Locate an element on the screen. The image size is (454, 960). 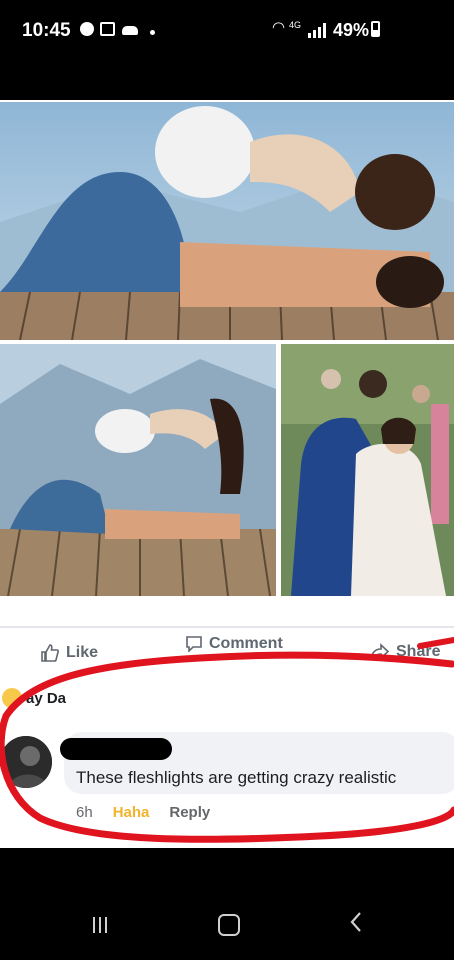
comment-meta: 6h Haha Reply is located at coordinates (143, 812).